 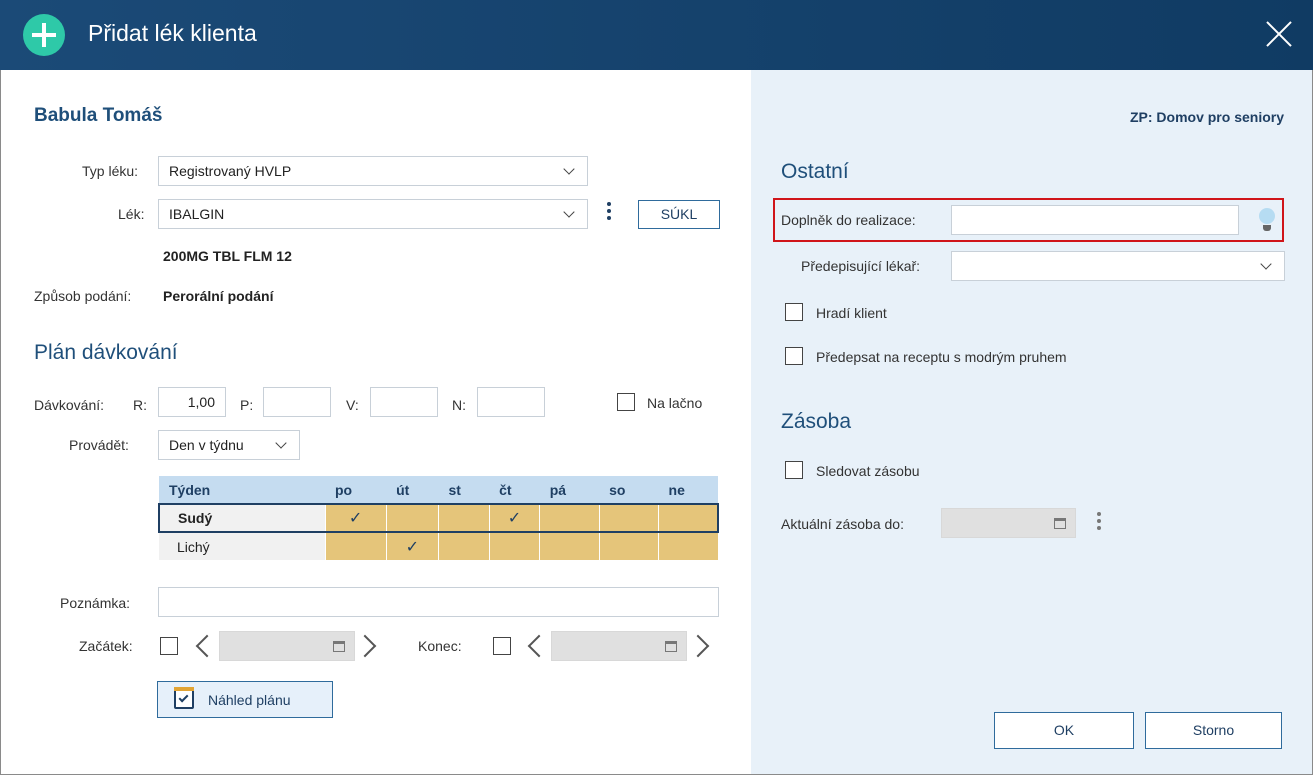 What do you see at coordinates (816, 421) in the screenshot?
I see `zasoba-heading: Zásoba` at bounding box center [816, 421].